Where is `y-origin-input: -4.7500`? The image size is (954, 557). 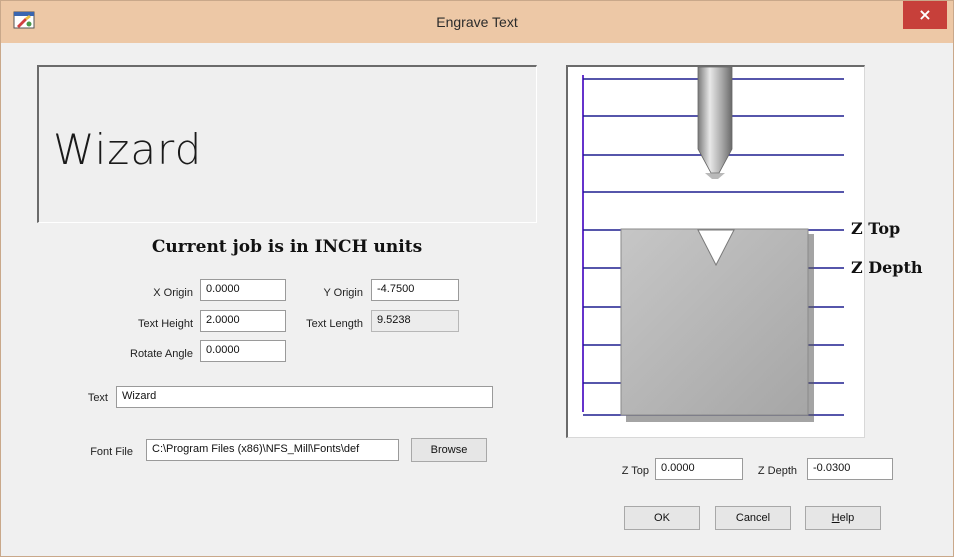 y-origin-input: -4.7500 is located at coordinates (415, 290).